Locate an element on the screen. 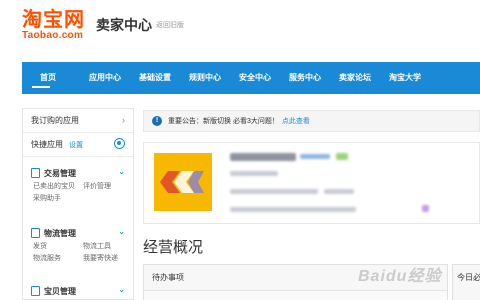 This screenshot has height=300, width=480. my-apps-row: 我订购的应用 › is located at coordinates (78, 121).